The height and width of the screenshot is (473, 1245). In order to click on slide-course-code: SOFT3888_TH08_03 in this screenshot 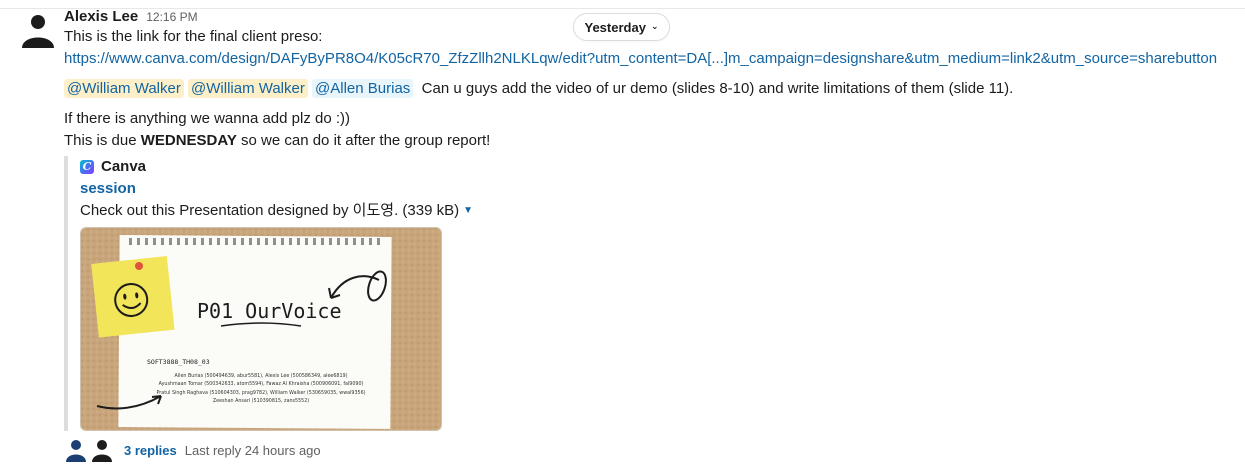, I will do `click(178, 362)`.